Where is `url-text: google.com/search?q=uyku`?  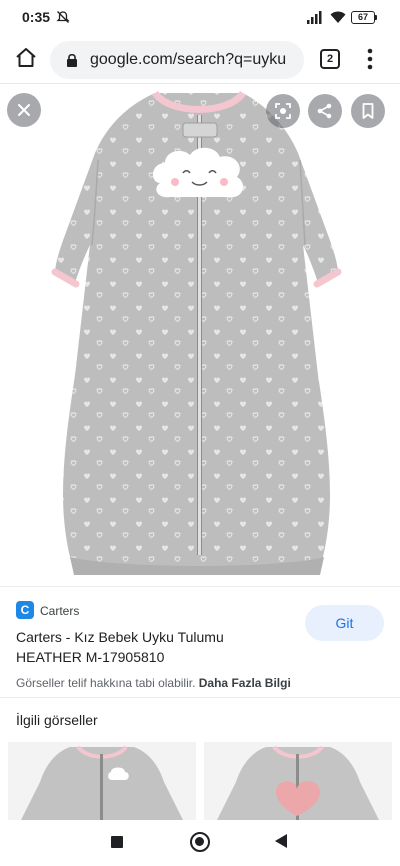
url-text: google.com/search?q=uyku is located at coordinates (188, 60).